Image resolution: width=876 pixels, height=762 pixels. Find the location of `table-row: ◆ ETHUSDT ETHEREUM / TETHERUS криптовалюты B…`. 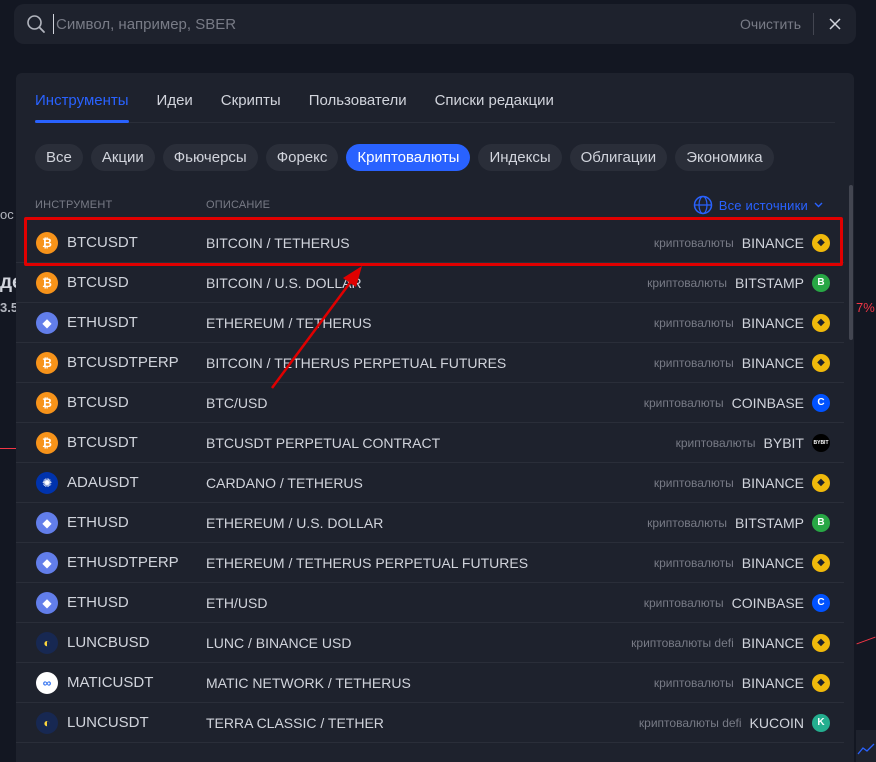

table-row: ◆ ETHUSDT ETHEREUM / TETHERUS криптовалюты B… is located at coordinates (430, 323).